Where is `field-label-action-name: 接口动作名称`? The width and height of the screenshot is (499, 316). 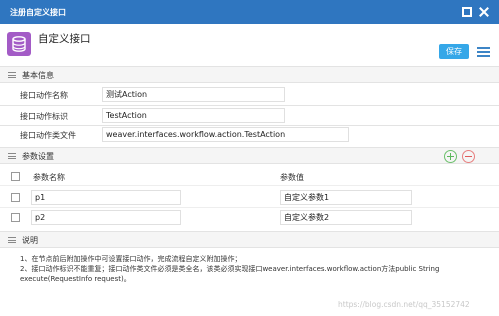 field-label-action-name: 接口动作名称 is located at coordinates (44, 95).